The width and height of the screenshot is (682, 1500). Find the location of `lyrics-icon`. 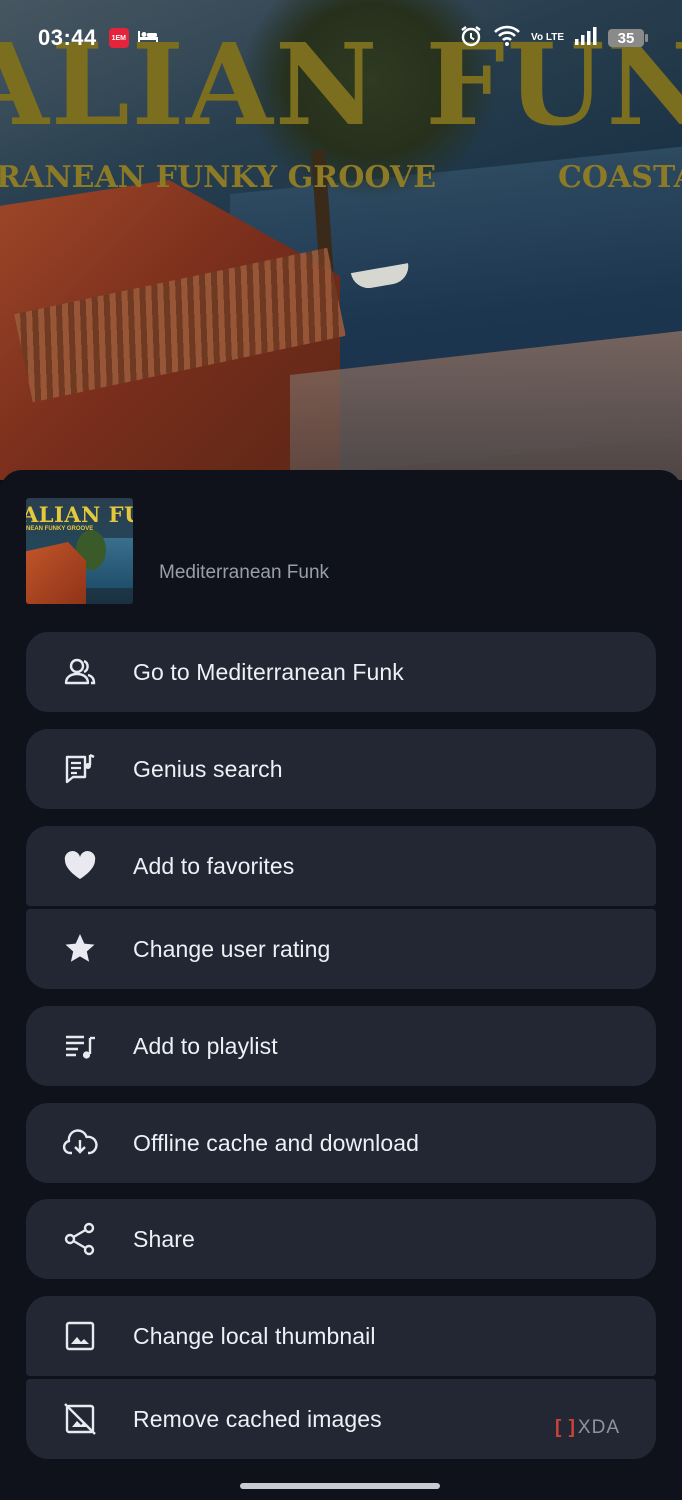

lyrics-icon is located at coordinates (80, 769).